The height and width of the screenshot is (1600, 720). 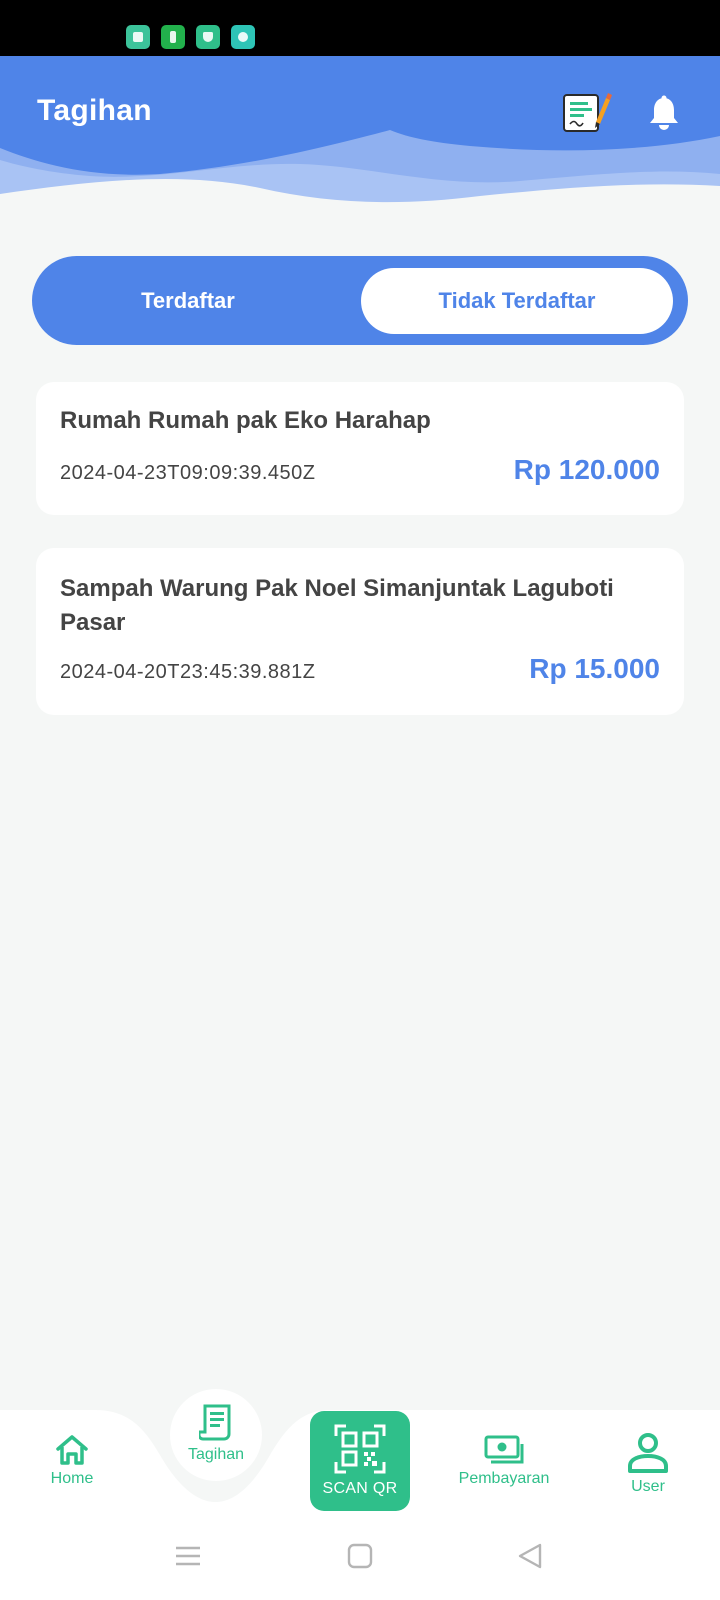 I want to click on nav-user-label: User, so click(x=648, y=1486).